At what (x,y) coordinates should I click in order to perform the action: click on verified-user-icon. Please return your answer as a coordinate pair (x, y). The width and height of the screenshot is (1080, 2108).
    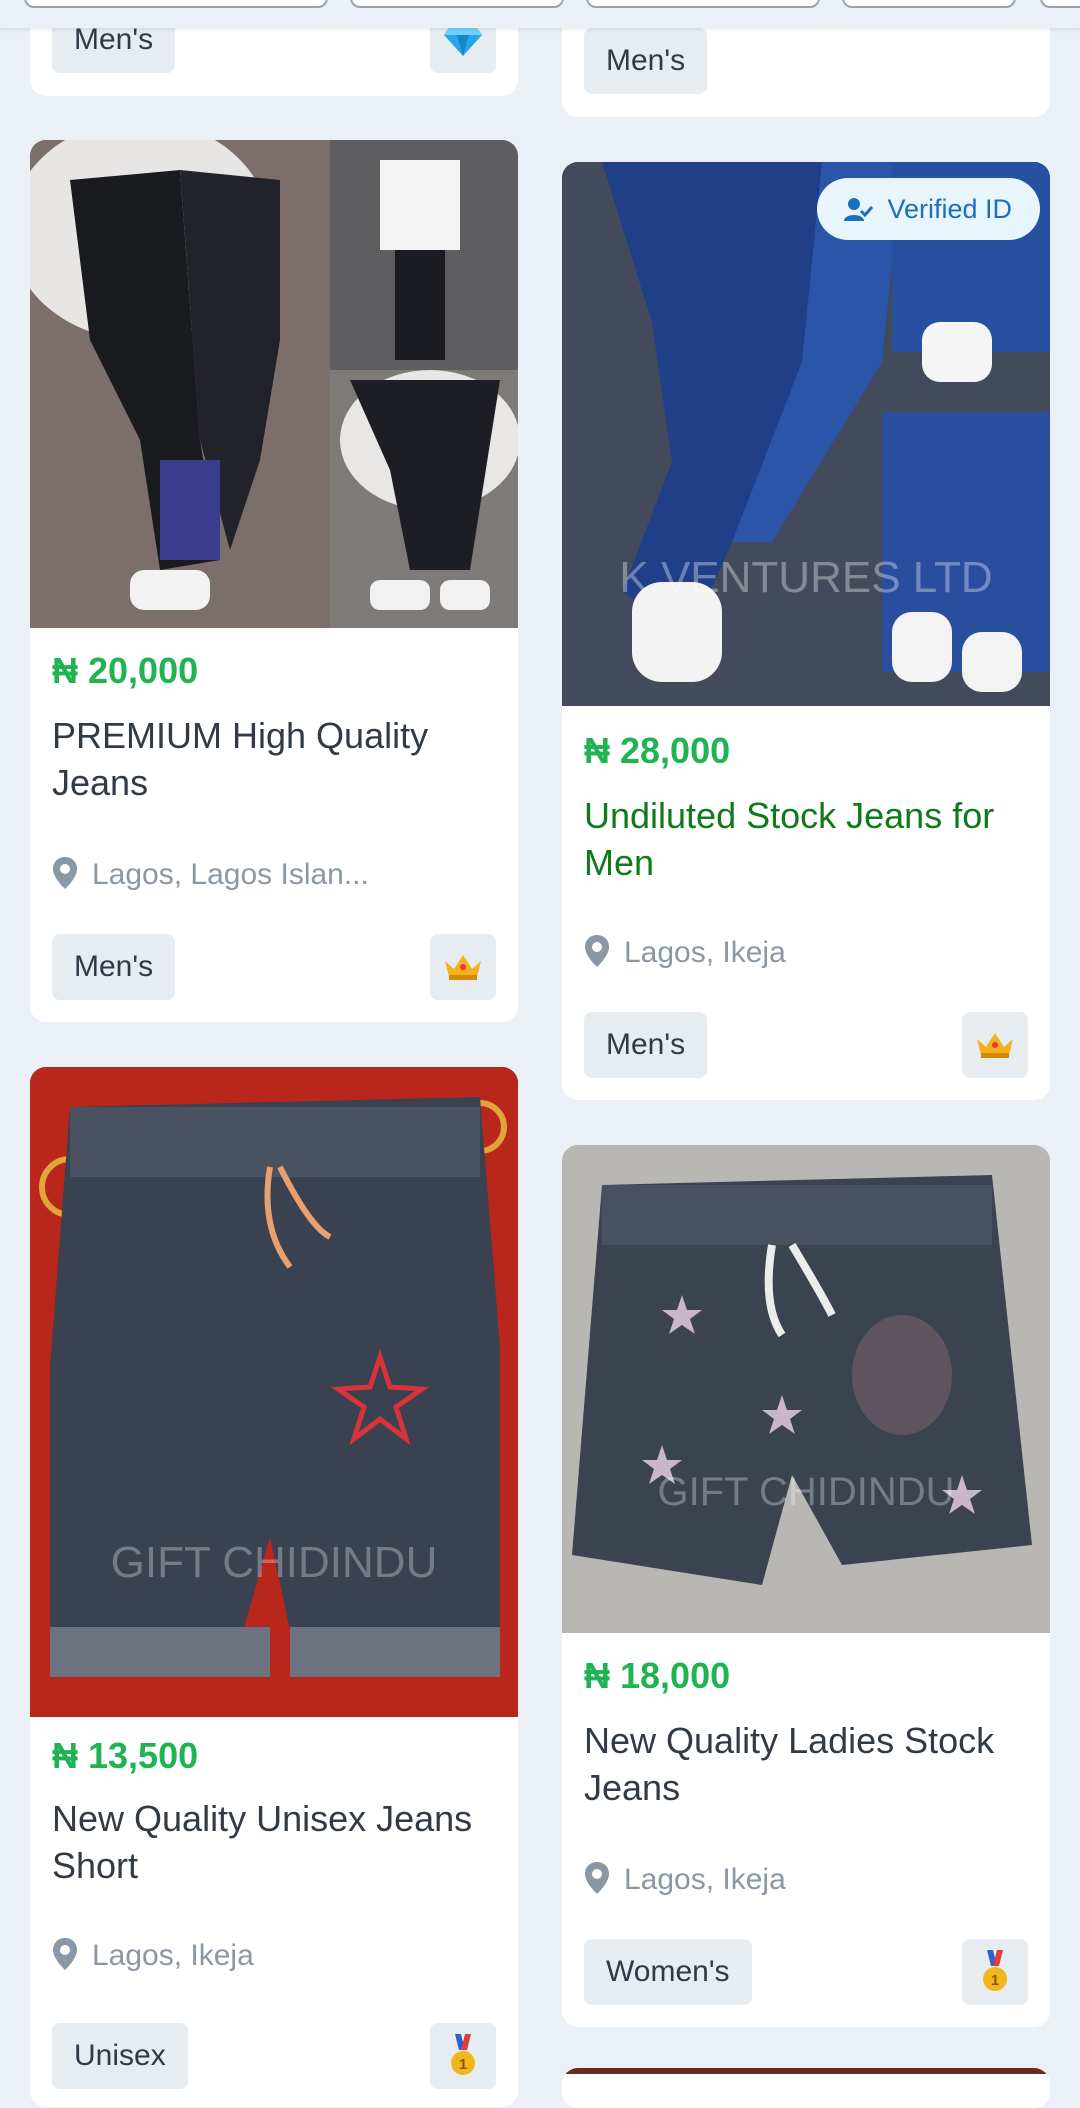
    Looking at the image, I should click on (859, 209).